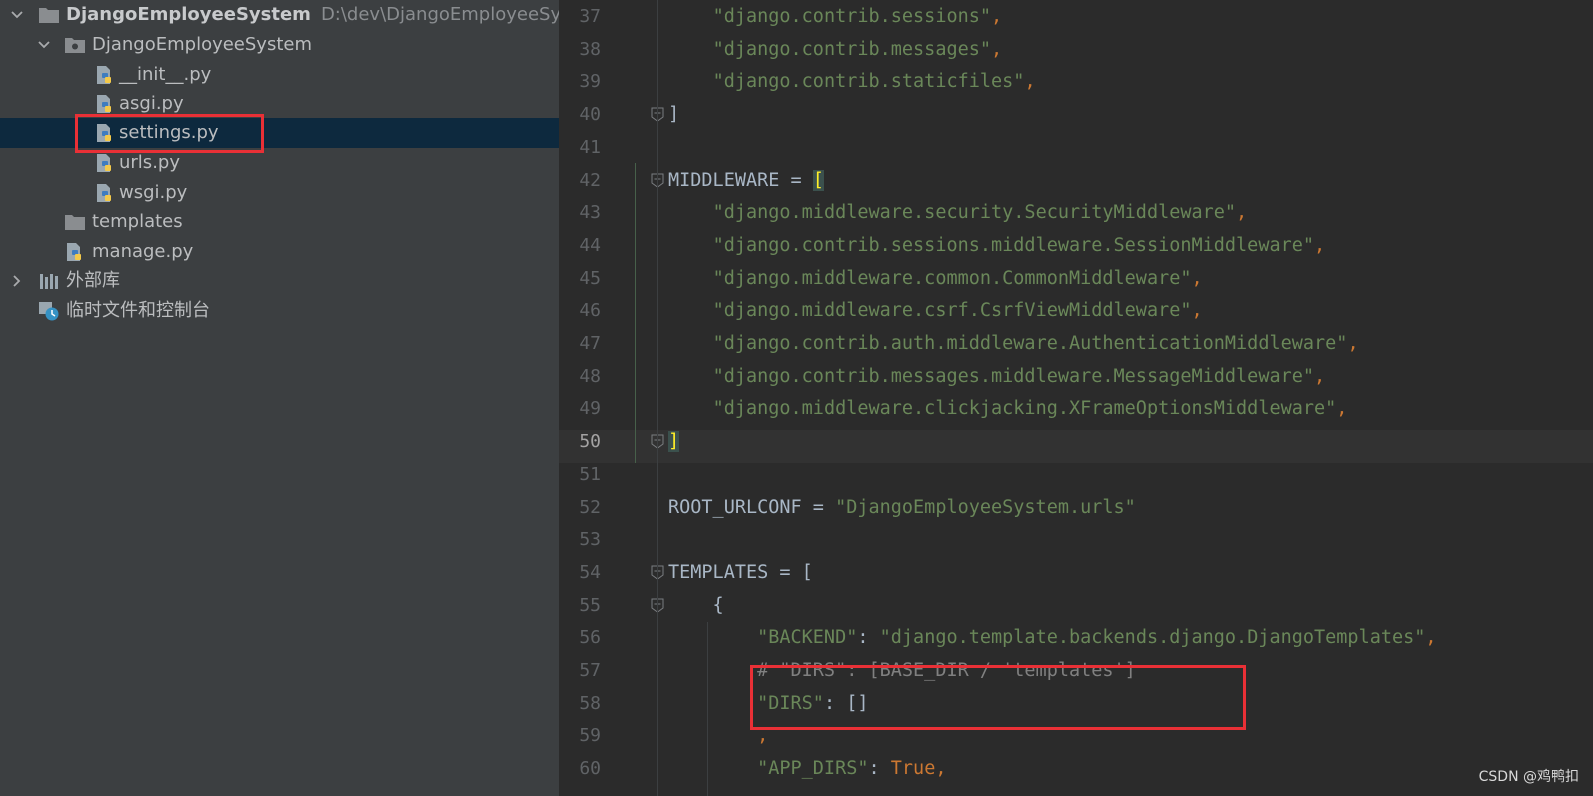 The image size is (1593, 796). Describe the element at coordinates (93, 280) in the screenshot. I see `tree-item-label: 外部库` at that location.